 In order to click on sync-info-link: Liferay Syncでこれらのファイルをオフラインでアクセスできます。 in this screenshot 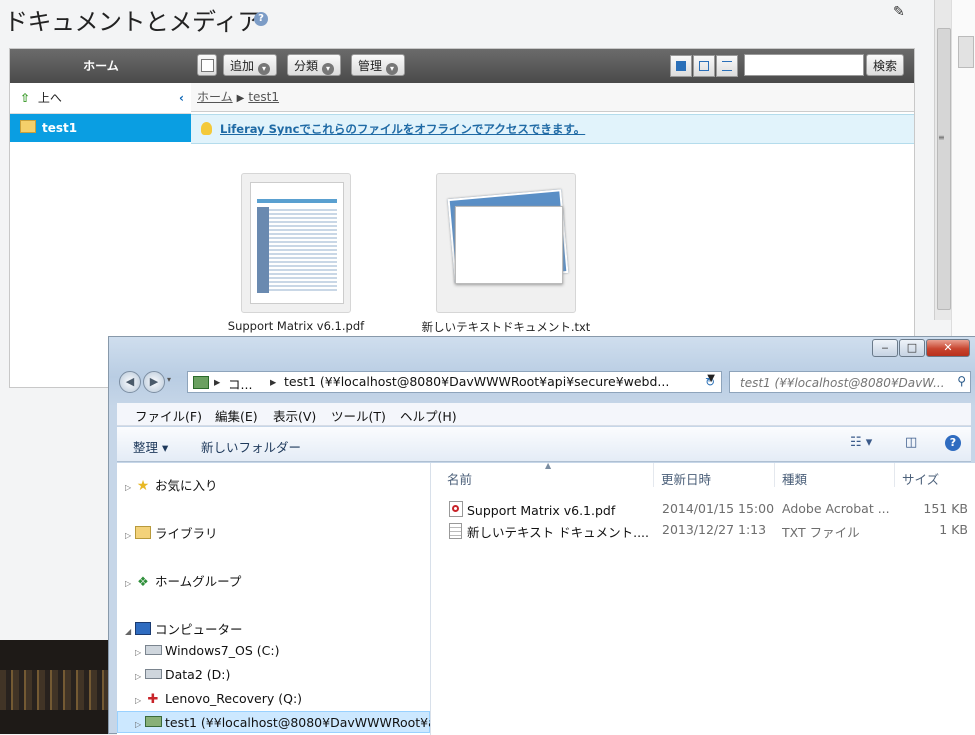, I will do `click(402, 129)`.